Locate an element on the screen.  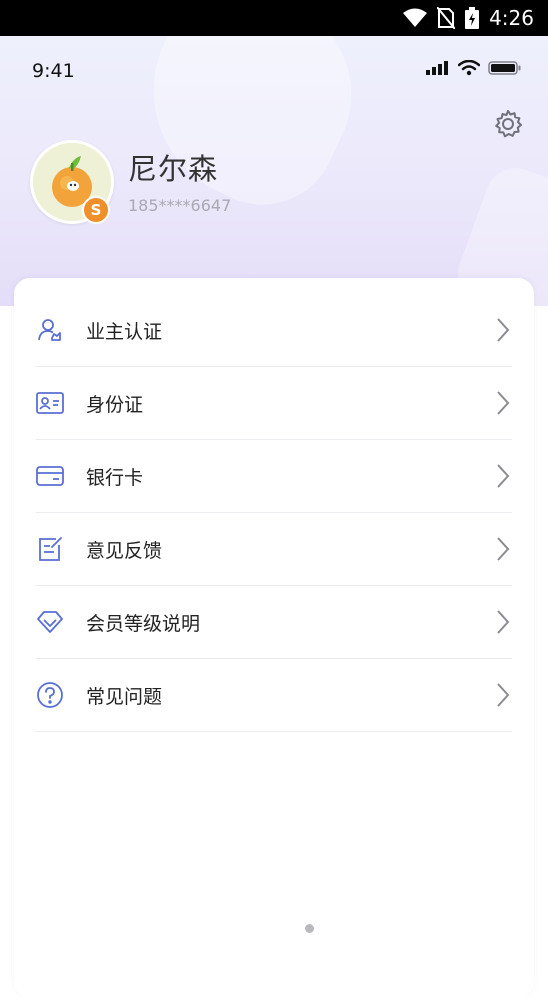
vip-level-badge: S is located at coordinates (96, 210).